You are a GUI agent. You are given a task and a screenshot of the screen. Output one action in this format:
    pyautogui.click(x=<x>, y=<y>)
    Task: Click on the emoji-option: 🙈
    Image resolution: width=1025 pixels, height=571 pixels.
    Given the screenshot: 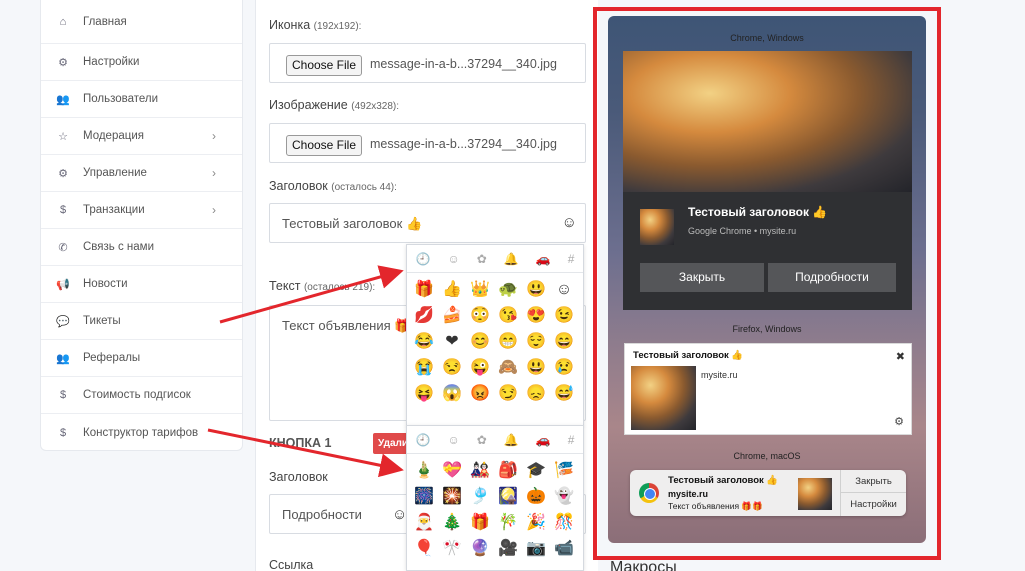 What is the action you would take?
    pyautogui.click(x=508, y=368)
    